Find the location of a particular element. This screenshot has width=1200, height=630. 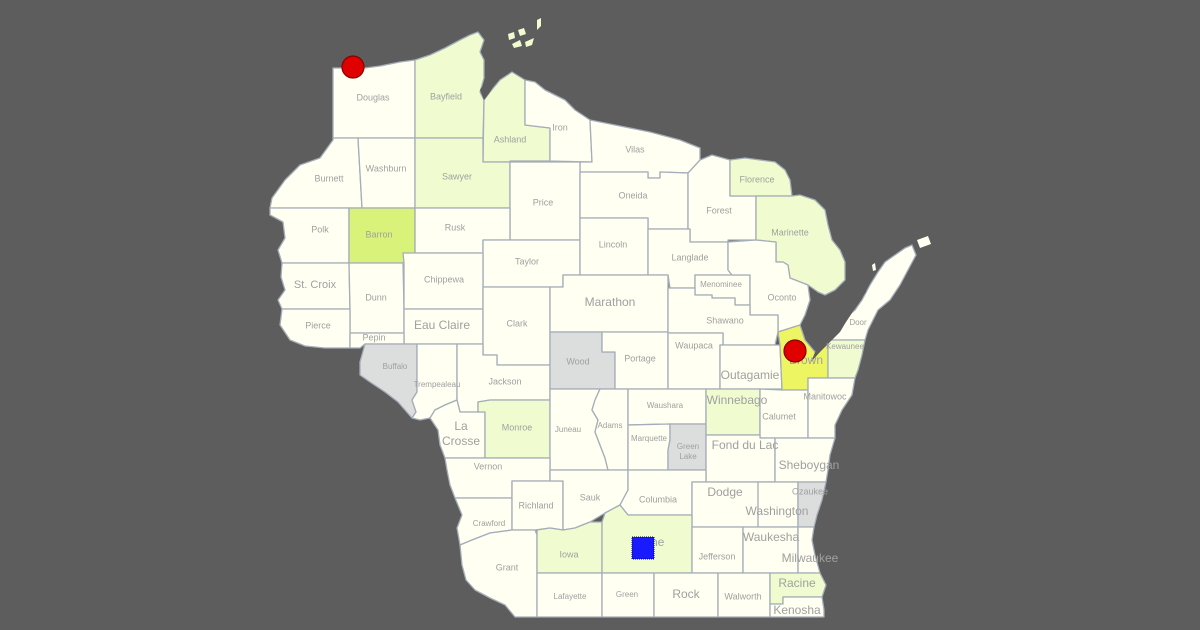

county-lincoln is located at coordinates (614, 246).